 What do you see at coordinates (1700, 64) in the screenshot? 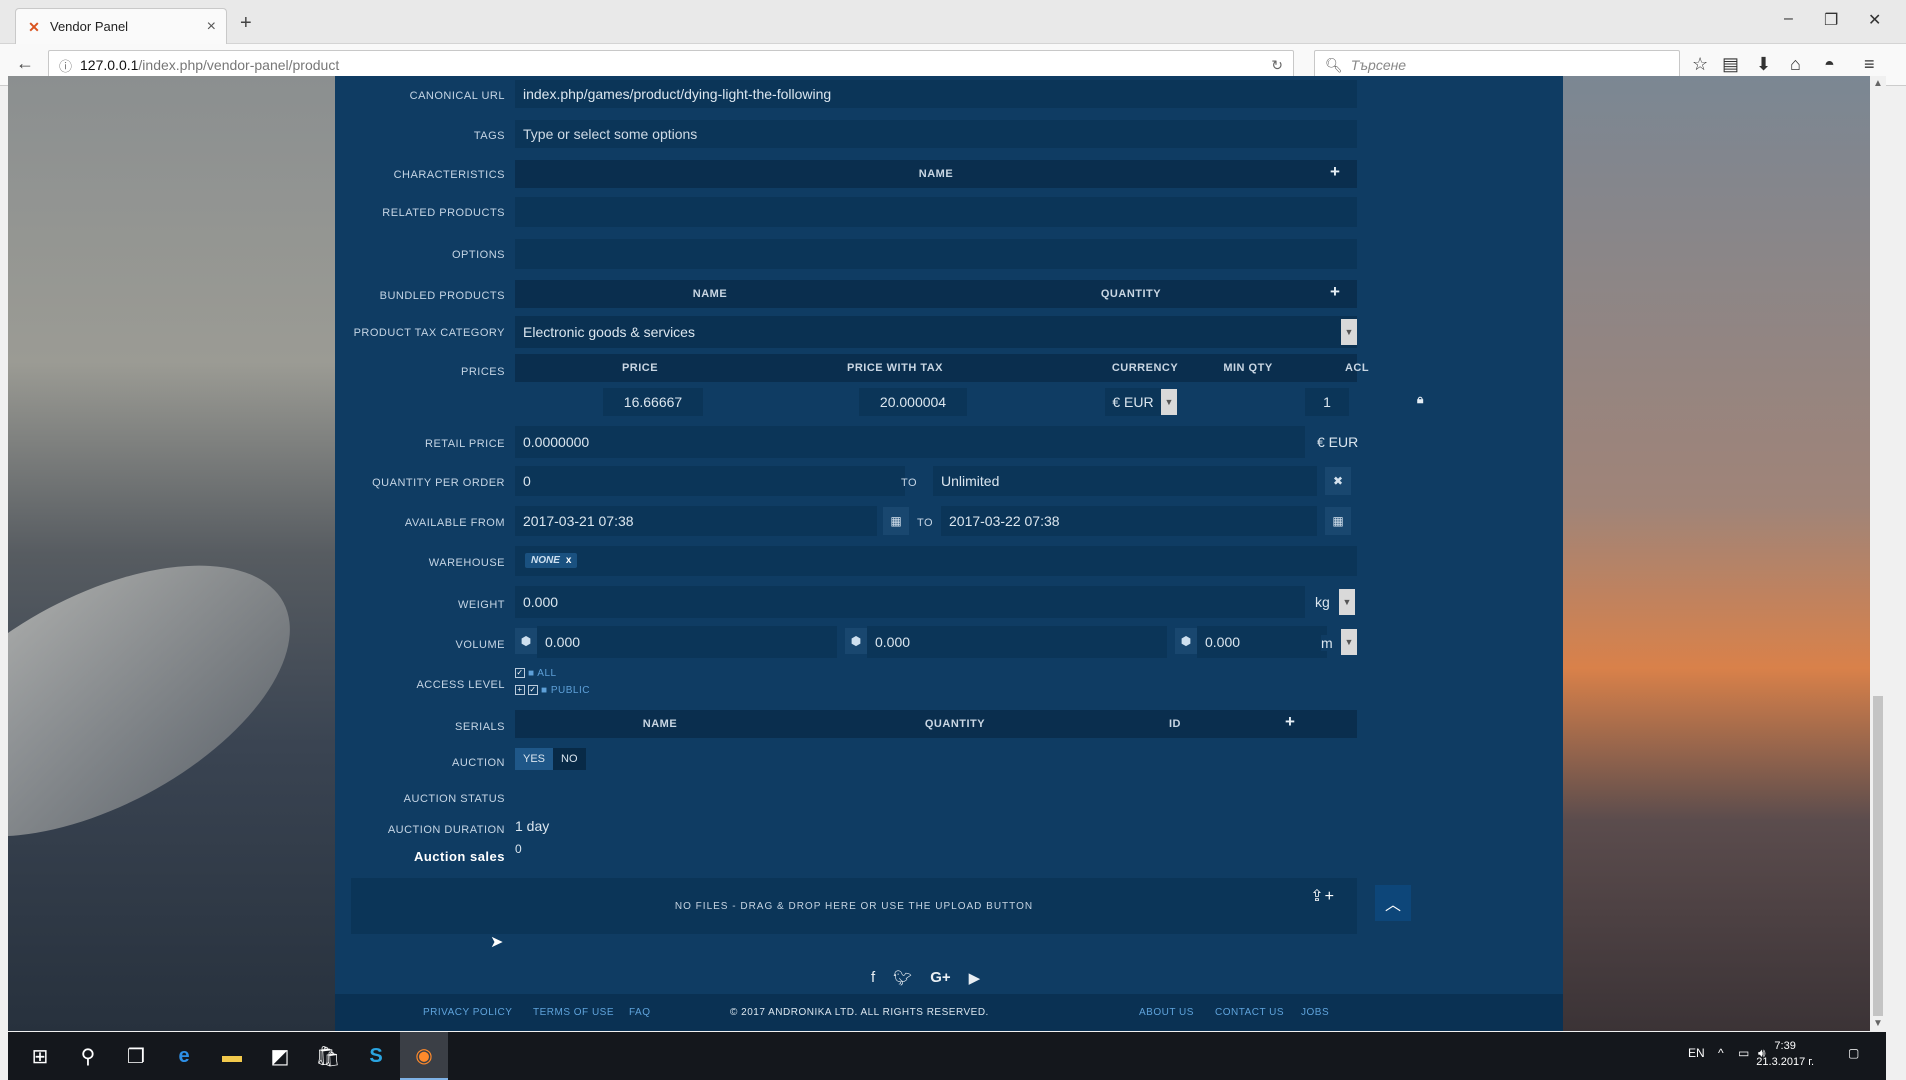
I see `bookmark-star-icon: ☆` at bounding box center [1700, 64].